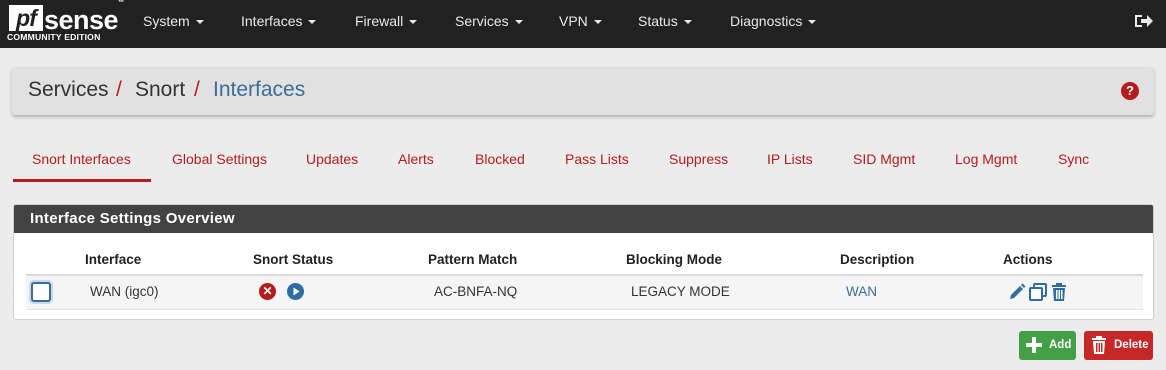 The image size is (1166, 370). What do you see at coordinates (1060, 345) in the screenshot?
I see `add-button-label: Add` at bounding box center [1060, 345].